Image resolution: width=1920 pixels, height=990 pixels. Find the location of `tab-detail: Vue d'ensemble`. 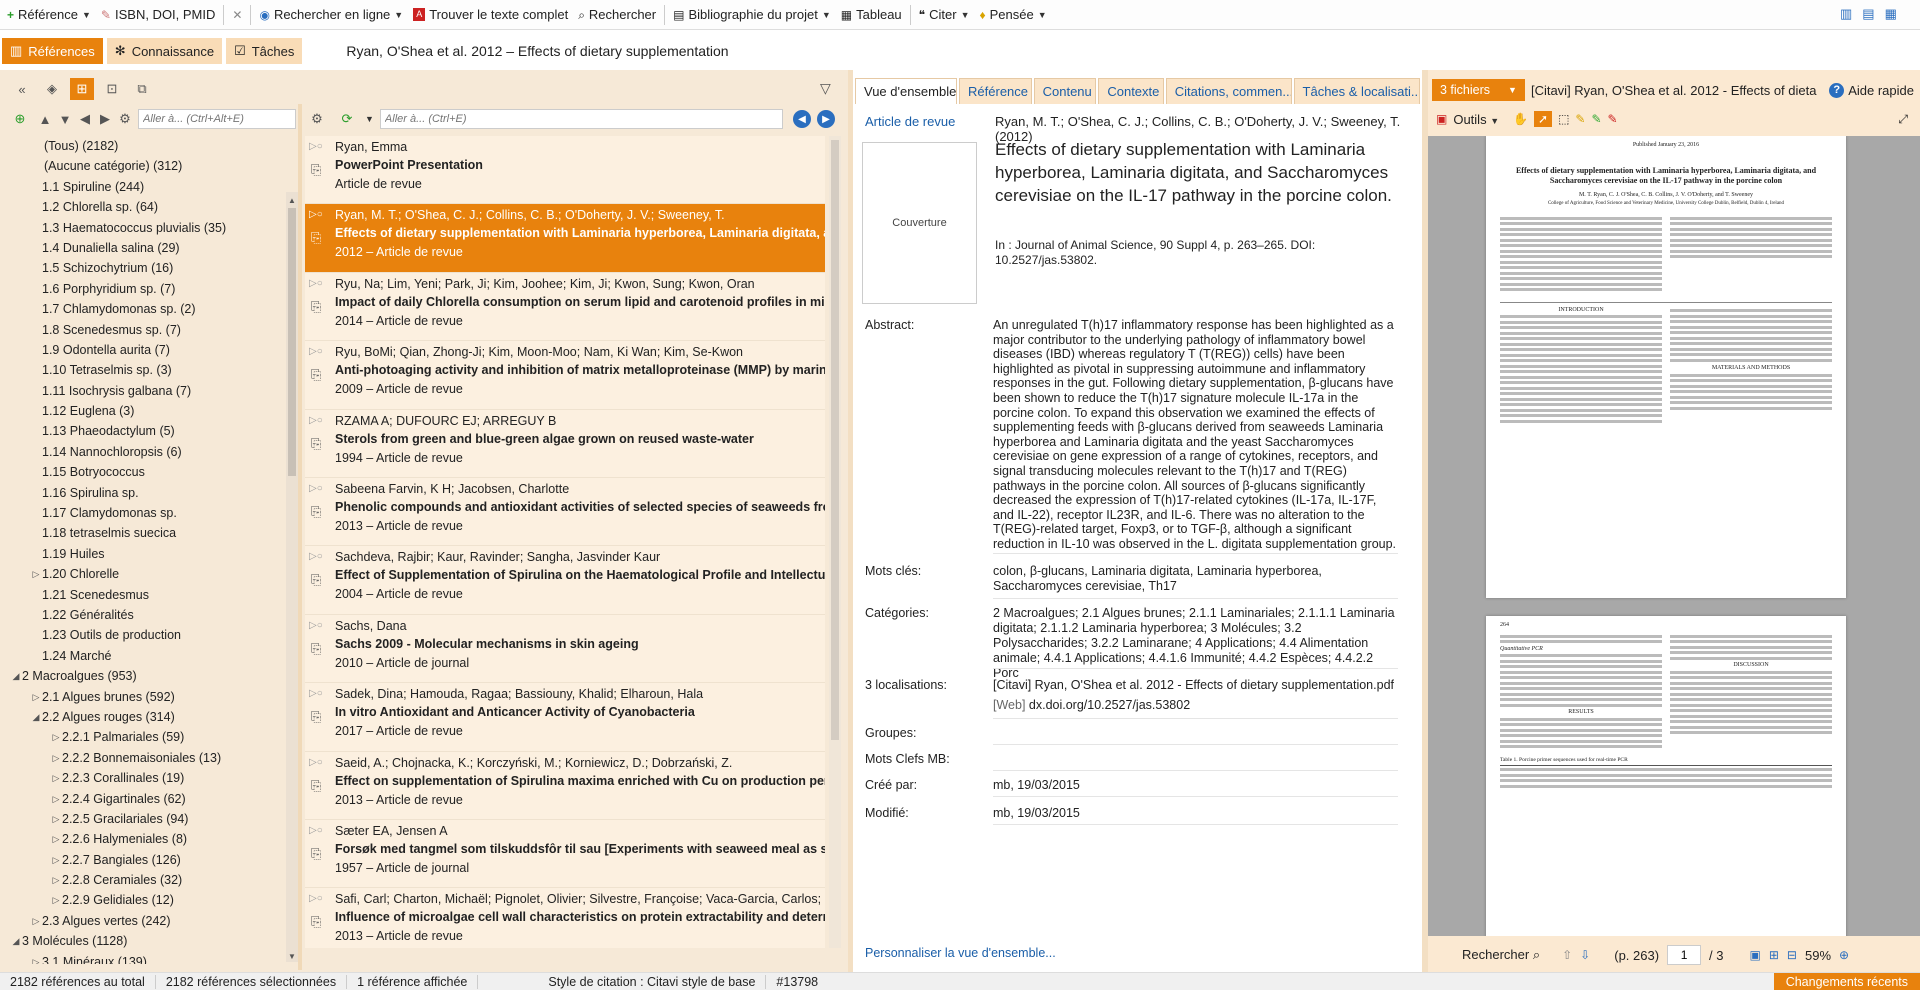

tab-detail: Vue d'ensemble is located at coordinates (906, 91).